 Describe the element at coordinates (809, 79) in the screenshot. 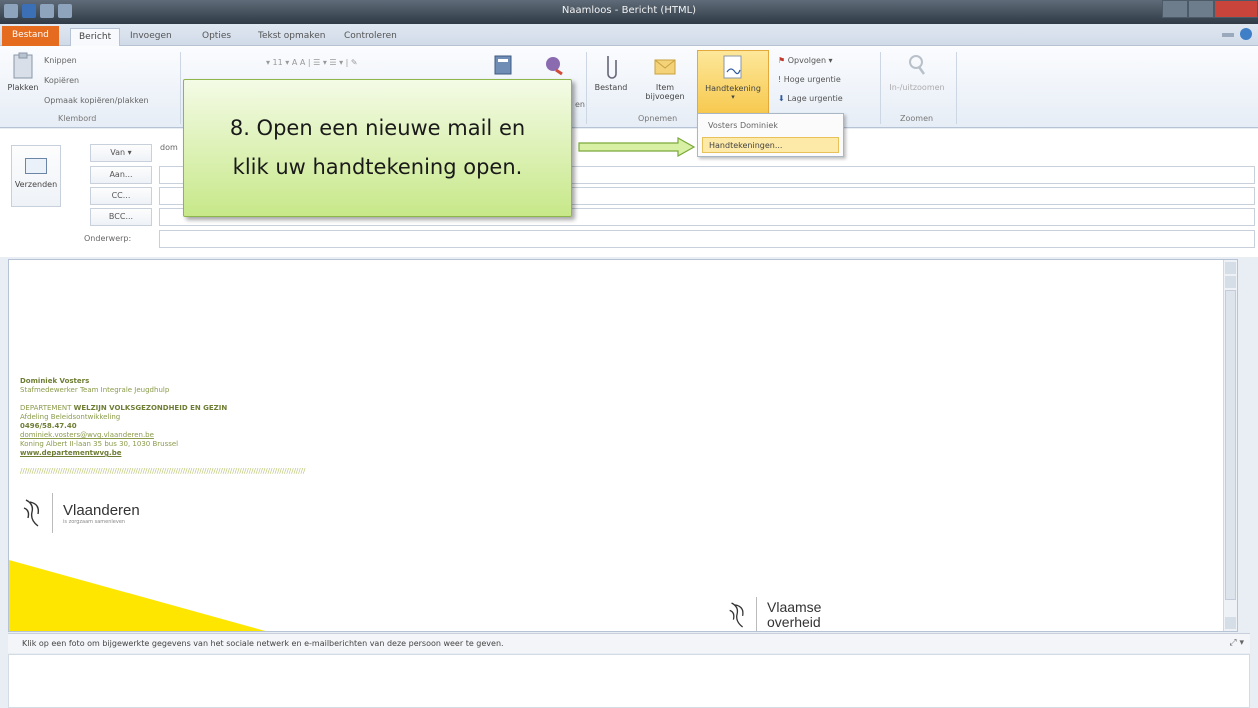

I see `high-importance-button: ! Hoge urgentie` at that location.